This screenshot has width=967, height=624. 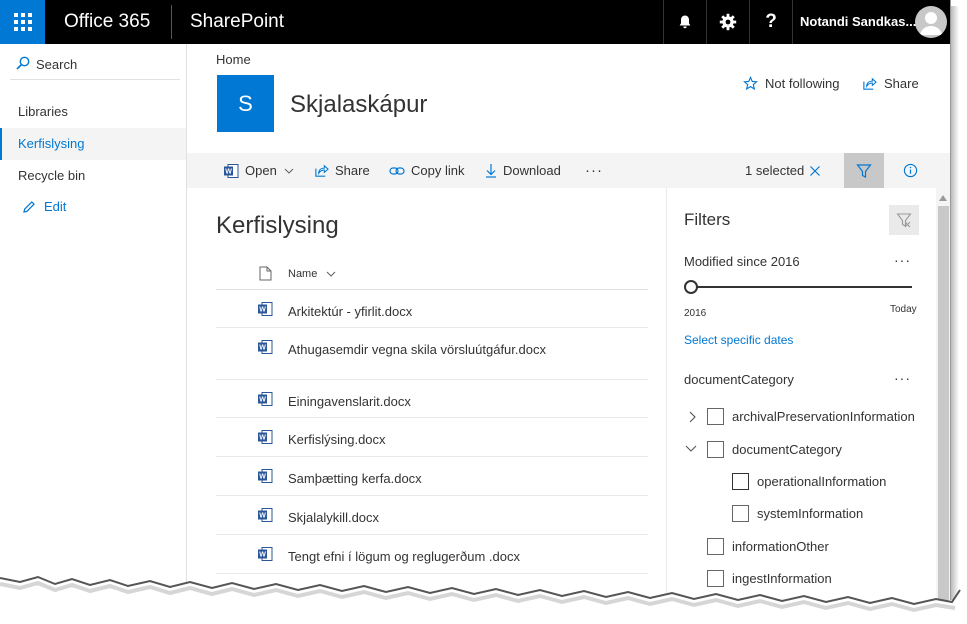 What do you see at coordinates (233, 59) in the screenshot?
I see `breadcrumb-home: Home` at bounding box center [233, 59].